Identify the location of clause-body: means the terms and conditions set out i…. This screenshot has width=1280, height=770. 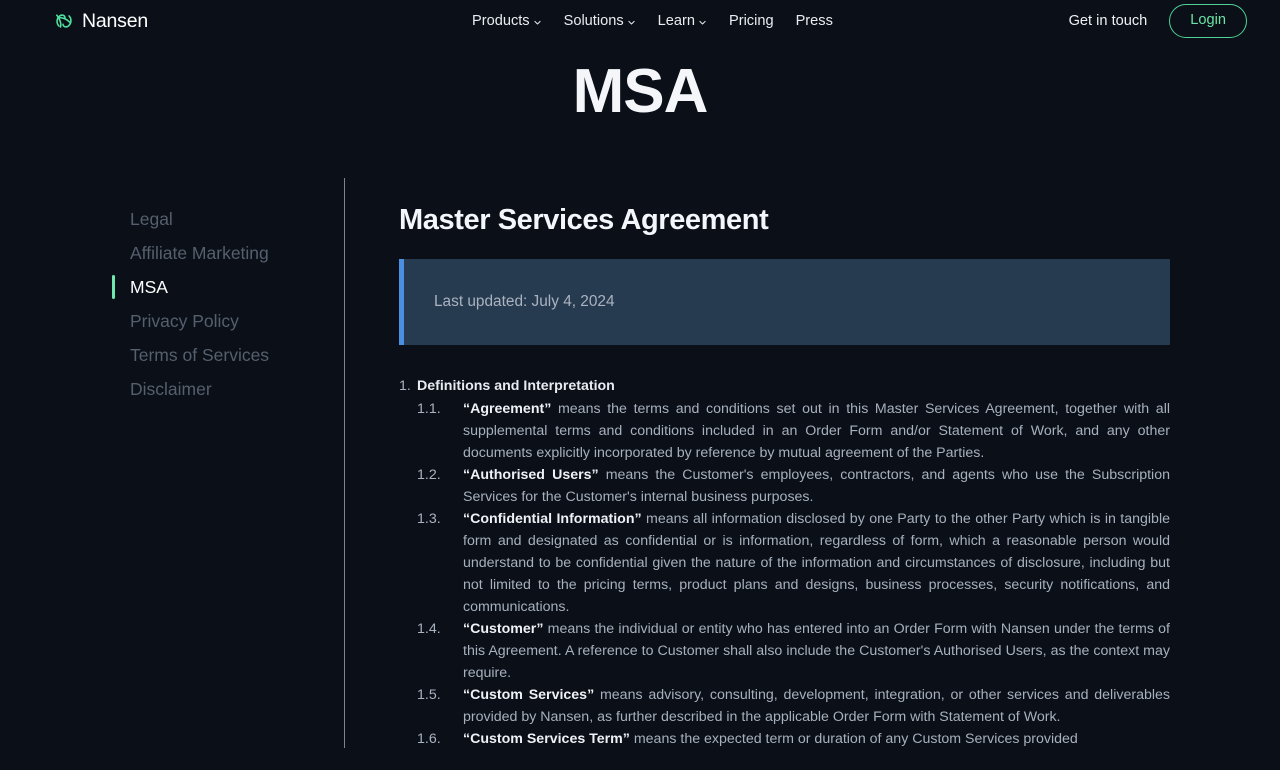
(816, 431).